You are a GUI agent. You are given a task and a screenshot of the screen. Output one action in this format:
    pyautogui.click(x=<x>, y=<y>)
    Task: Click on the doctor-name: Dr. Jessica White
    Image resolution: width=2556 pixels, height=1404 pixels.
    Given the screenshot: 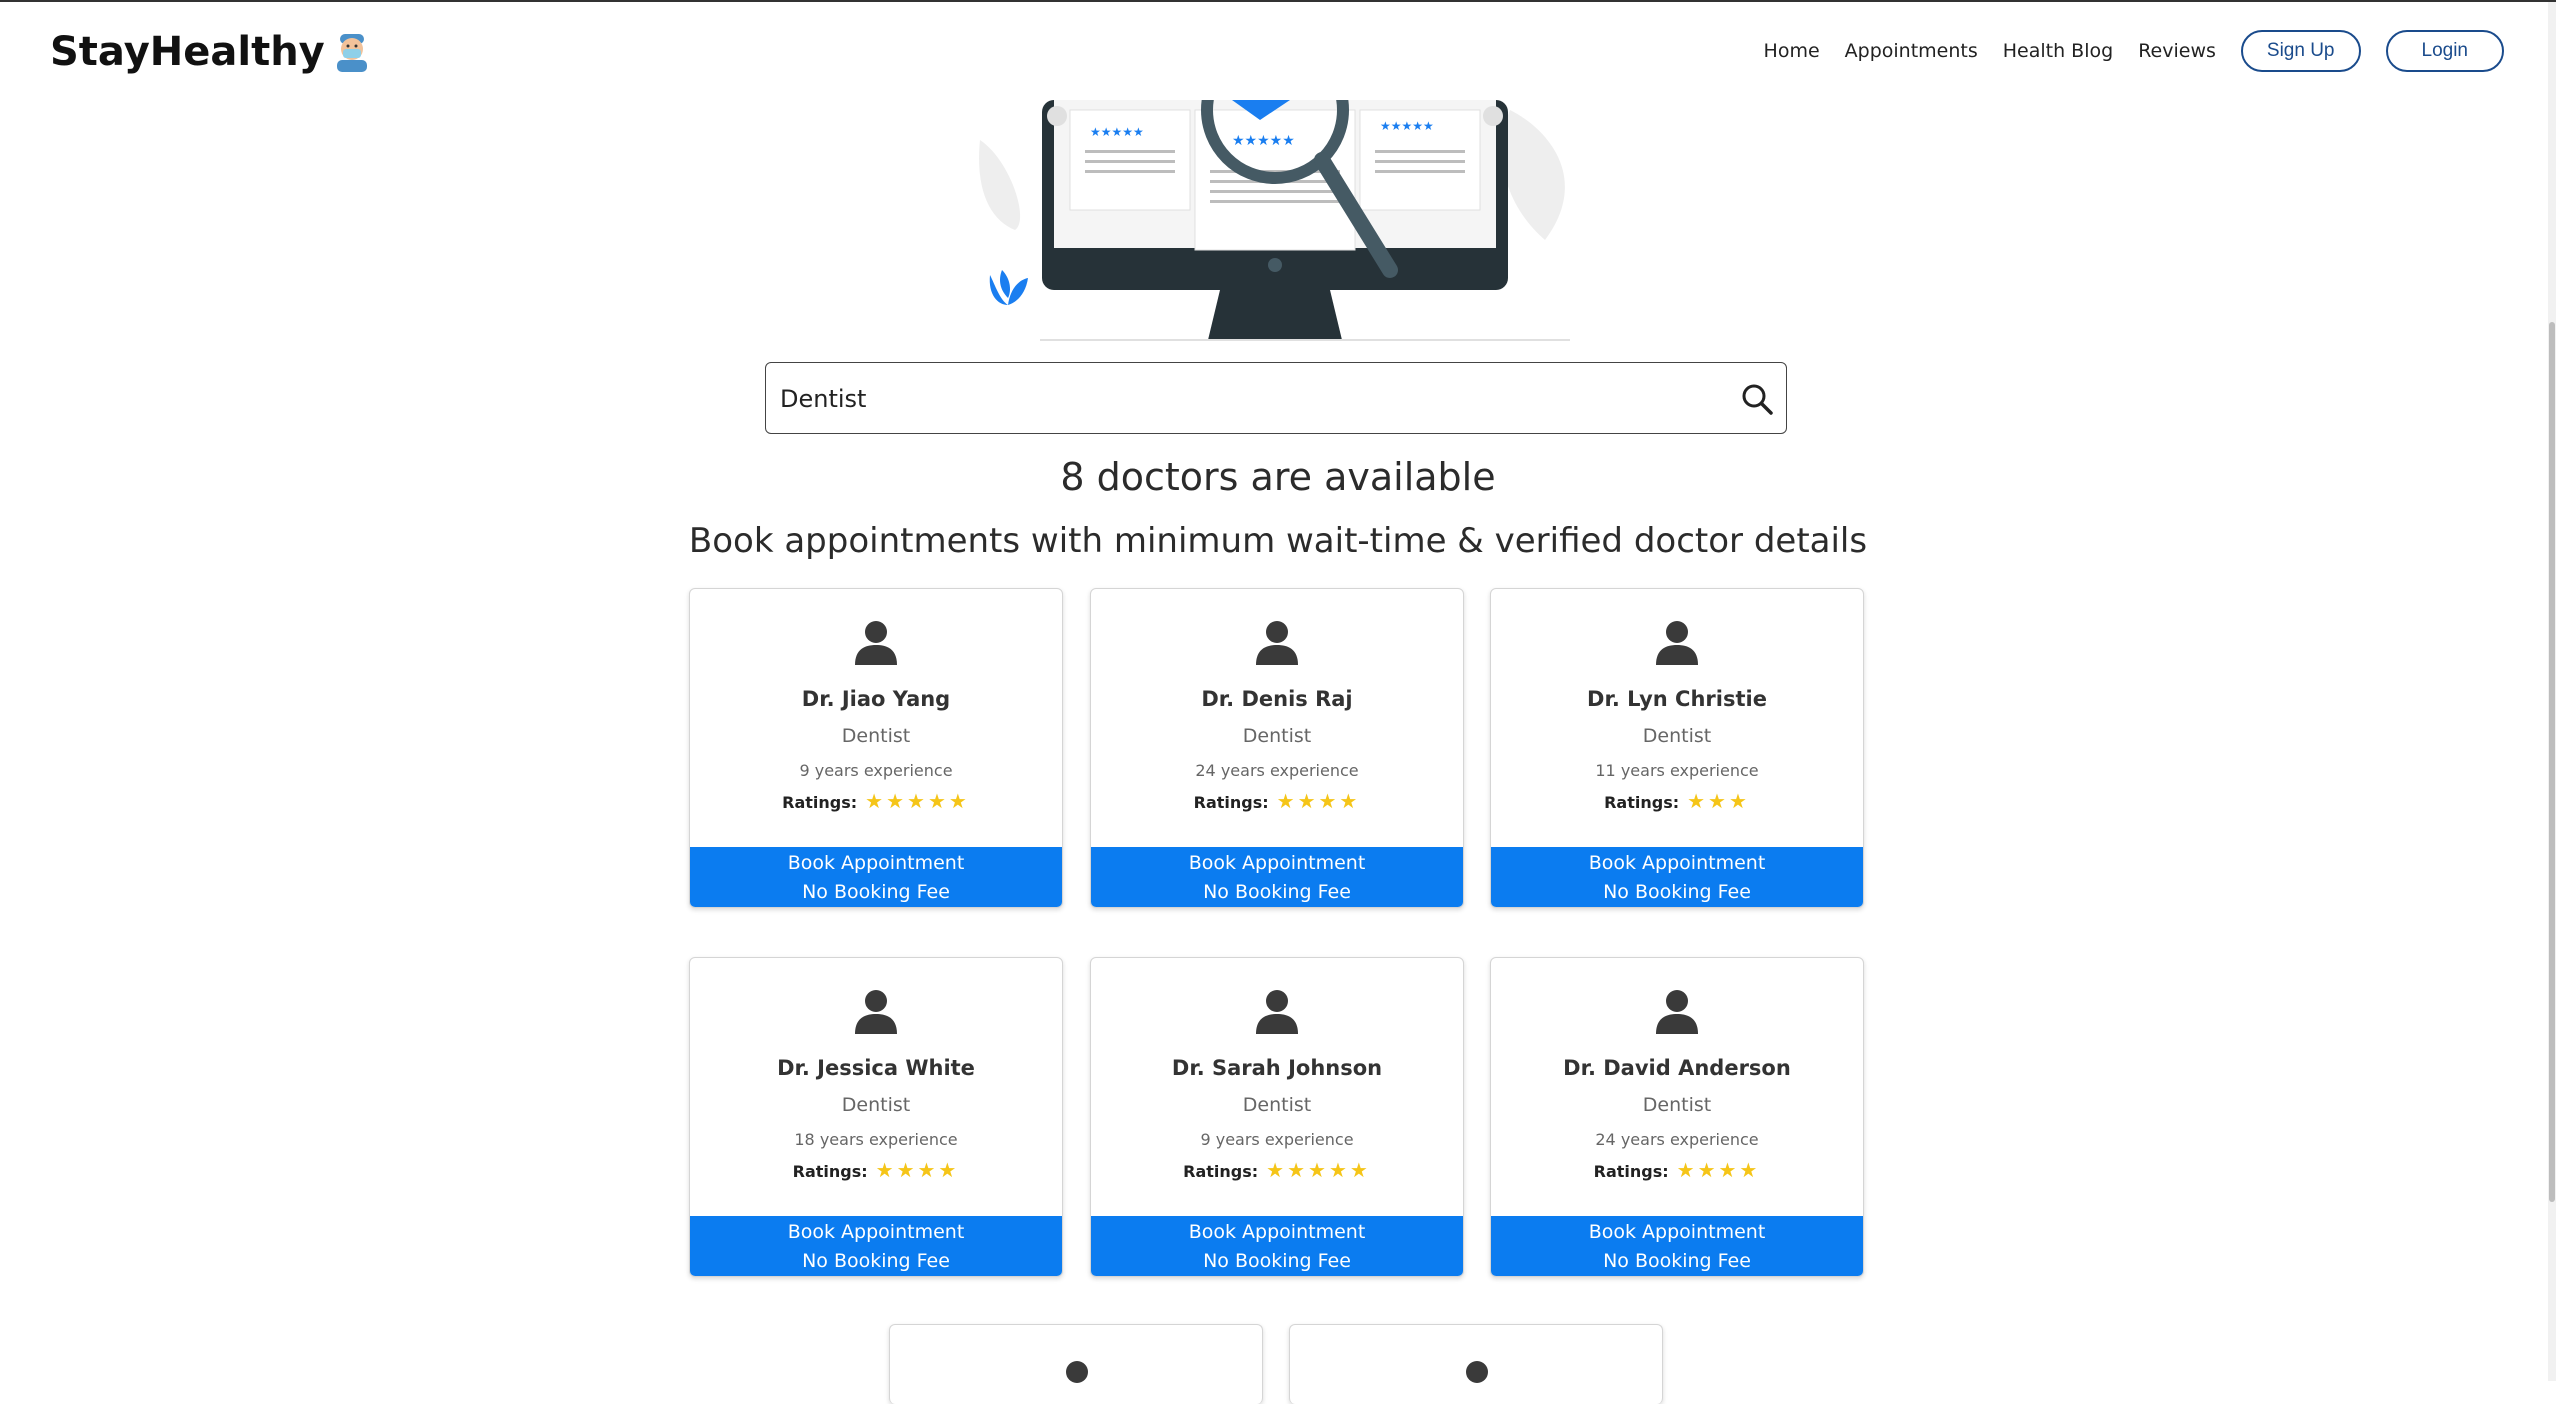 What is the action you would take?
    pyautogui.click(x=876, y=1068)
    